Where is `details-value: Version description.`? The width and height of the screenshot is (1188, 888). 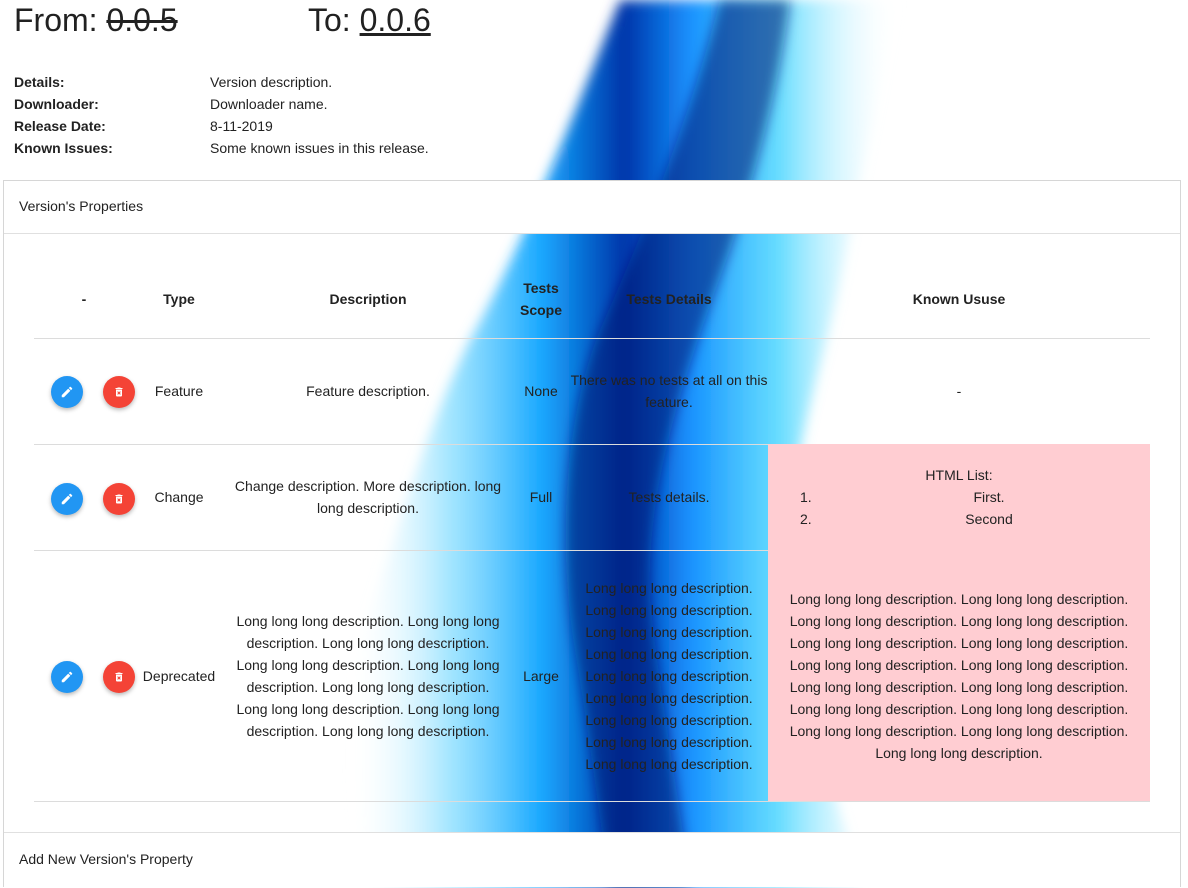
details-value: Version description. is located at coordinates (271, 82).